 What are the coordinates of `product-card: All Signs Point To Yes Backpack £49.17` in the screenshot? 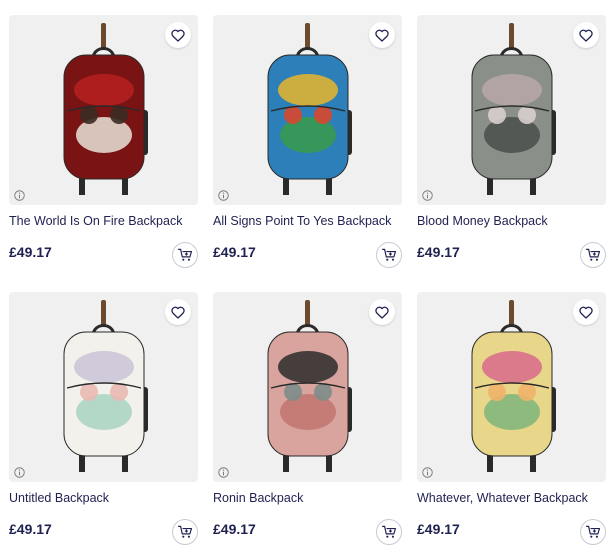 It's located at (307, 146).